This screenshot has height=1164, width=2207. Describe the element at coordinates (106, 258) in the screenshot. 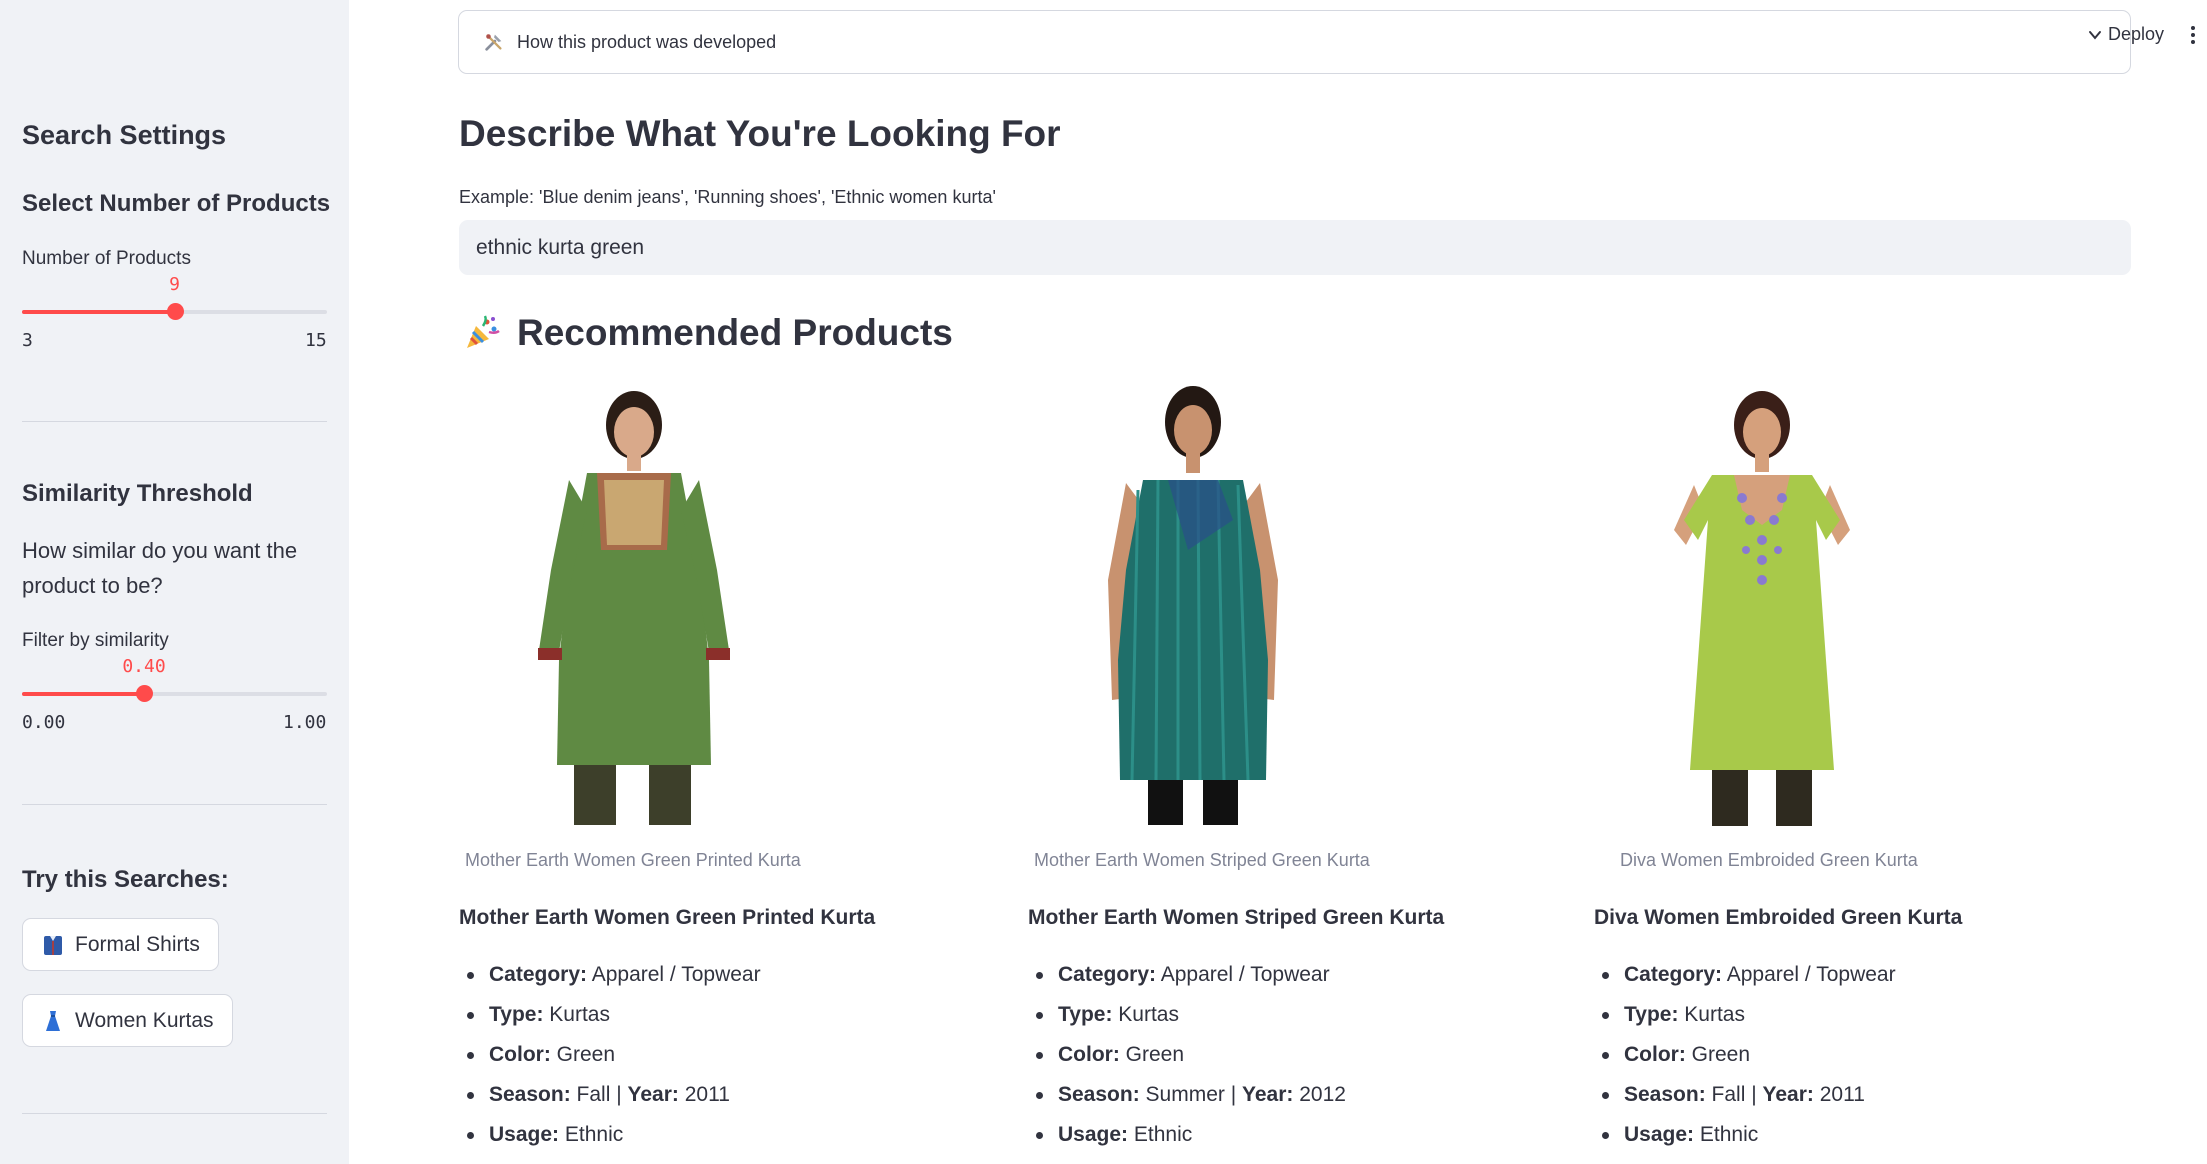

I see `num-products-label: Number of Products` at that location.